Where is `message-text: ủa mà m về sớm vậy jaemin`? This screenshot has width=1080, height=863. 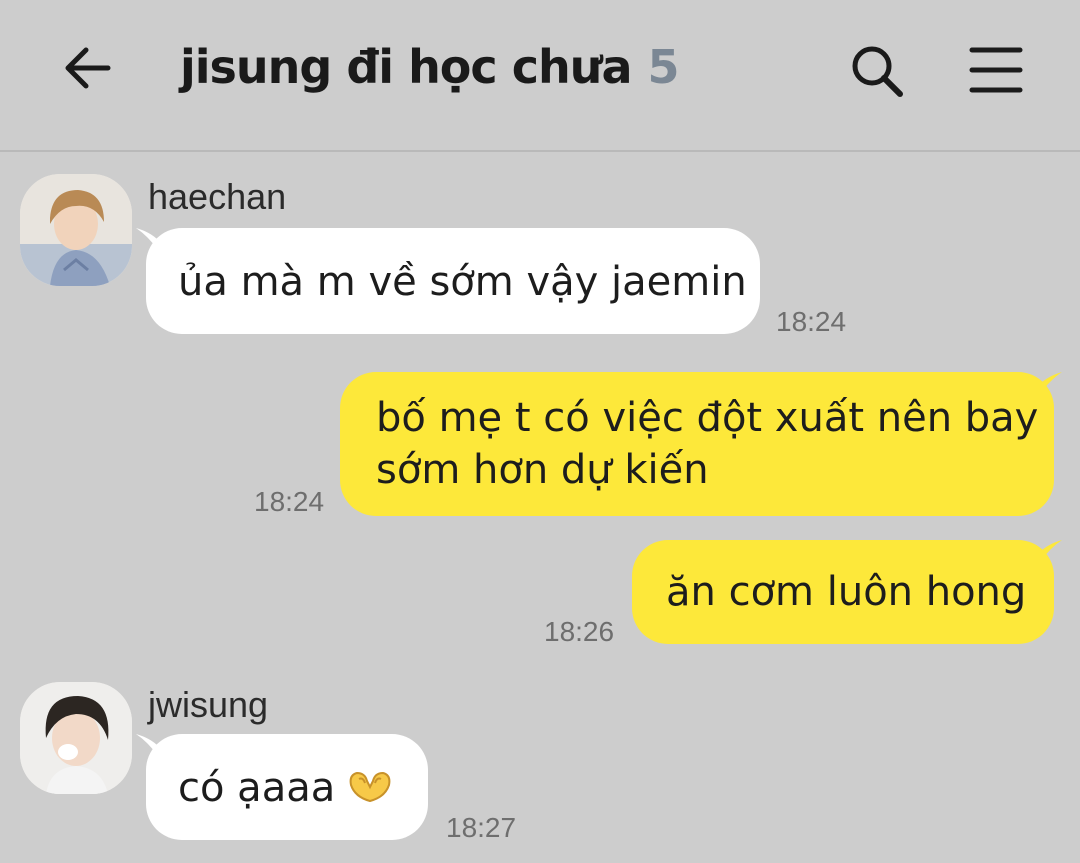 message-text: ủa mà m về sớm vậy jaemin is located at coordinates (462, 282).